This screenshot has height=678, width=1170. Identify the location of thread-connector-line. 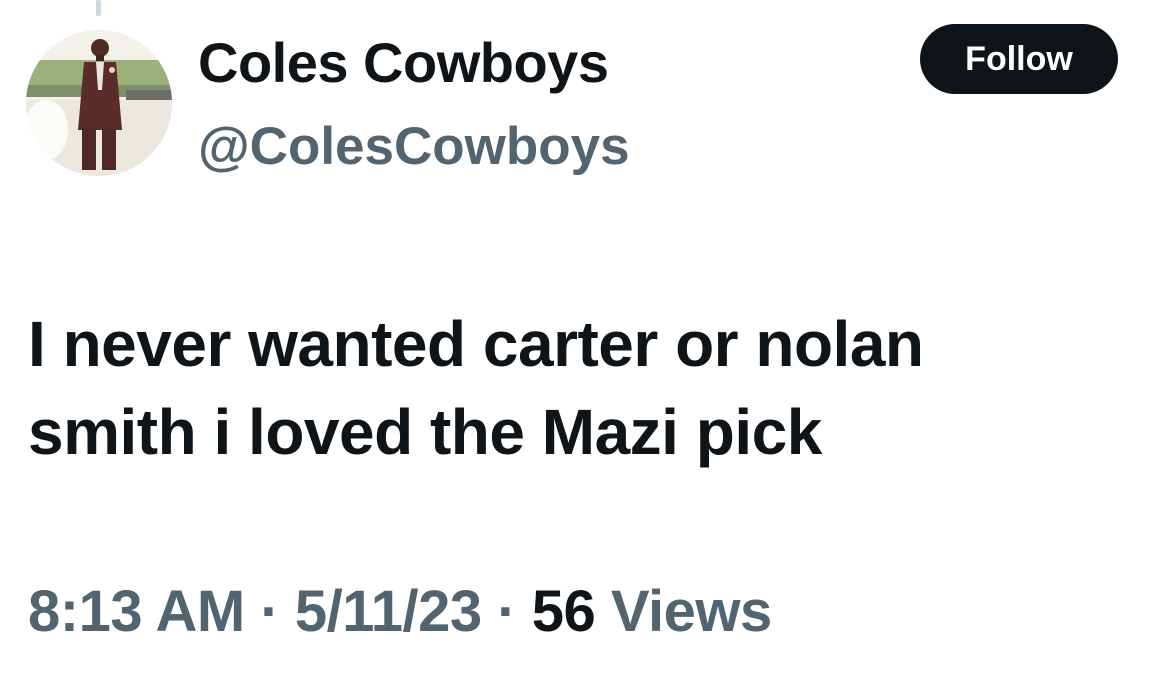
(98, 8).